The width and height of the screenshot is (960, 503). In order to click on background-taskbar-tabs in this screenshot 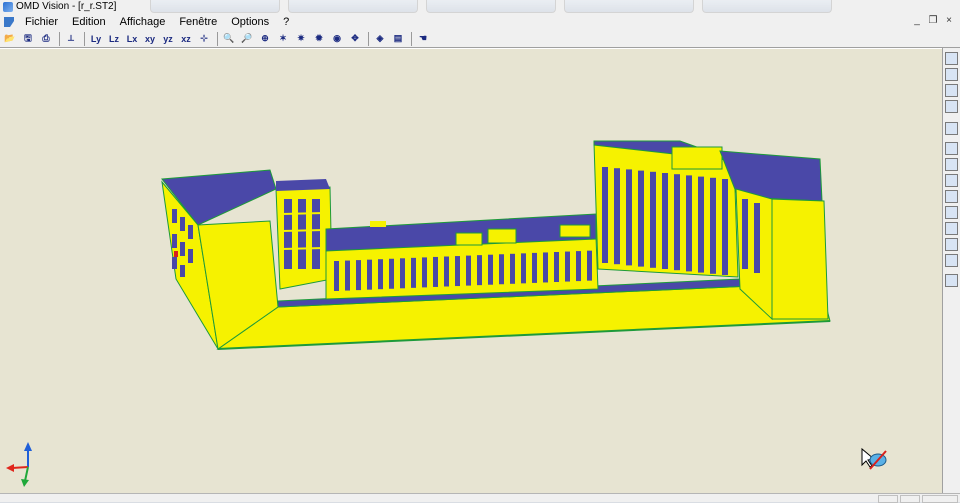, I will do `click(495, 7)`.